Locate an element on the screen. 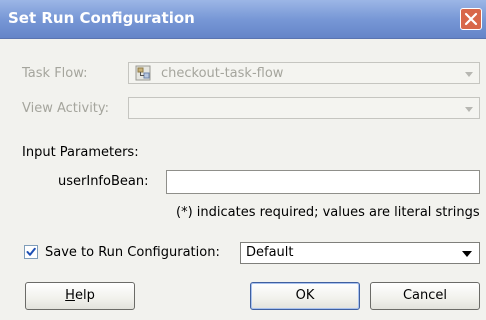 Image resolution: width=486 pixels, height=320 pixels. task-flow-label: Task Flow: is located at coordinates (55, 73).